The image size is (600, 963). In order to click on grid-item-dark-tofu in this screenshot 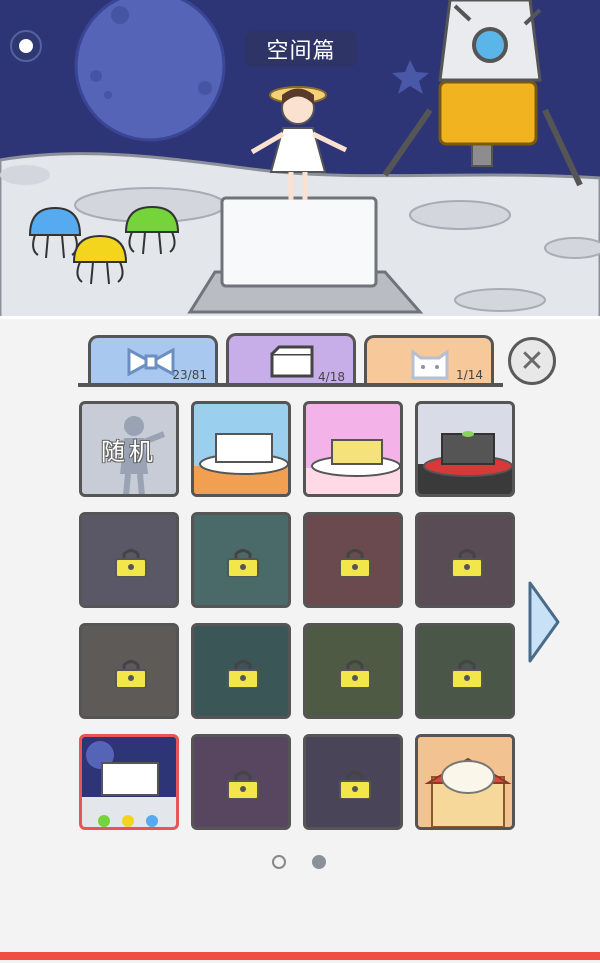, I will do `click(465, 449)`.